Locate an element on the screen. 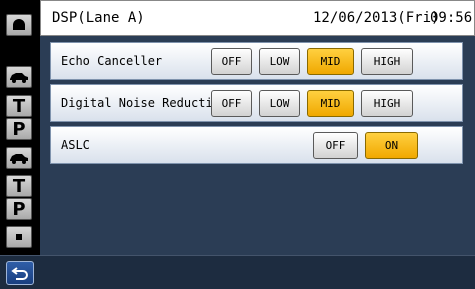 This screenshot has height=289, width=475. camera-dome-button is located at coordinates (19, 25).